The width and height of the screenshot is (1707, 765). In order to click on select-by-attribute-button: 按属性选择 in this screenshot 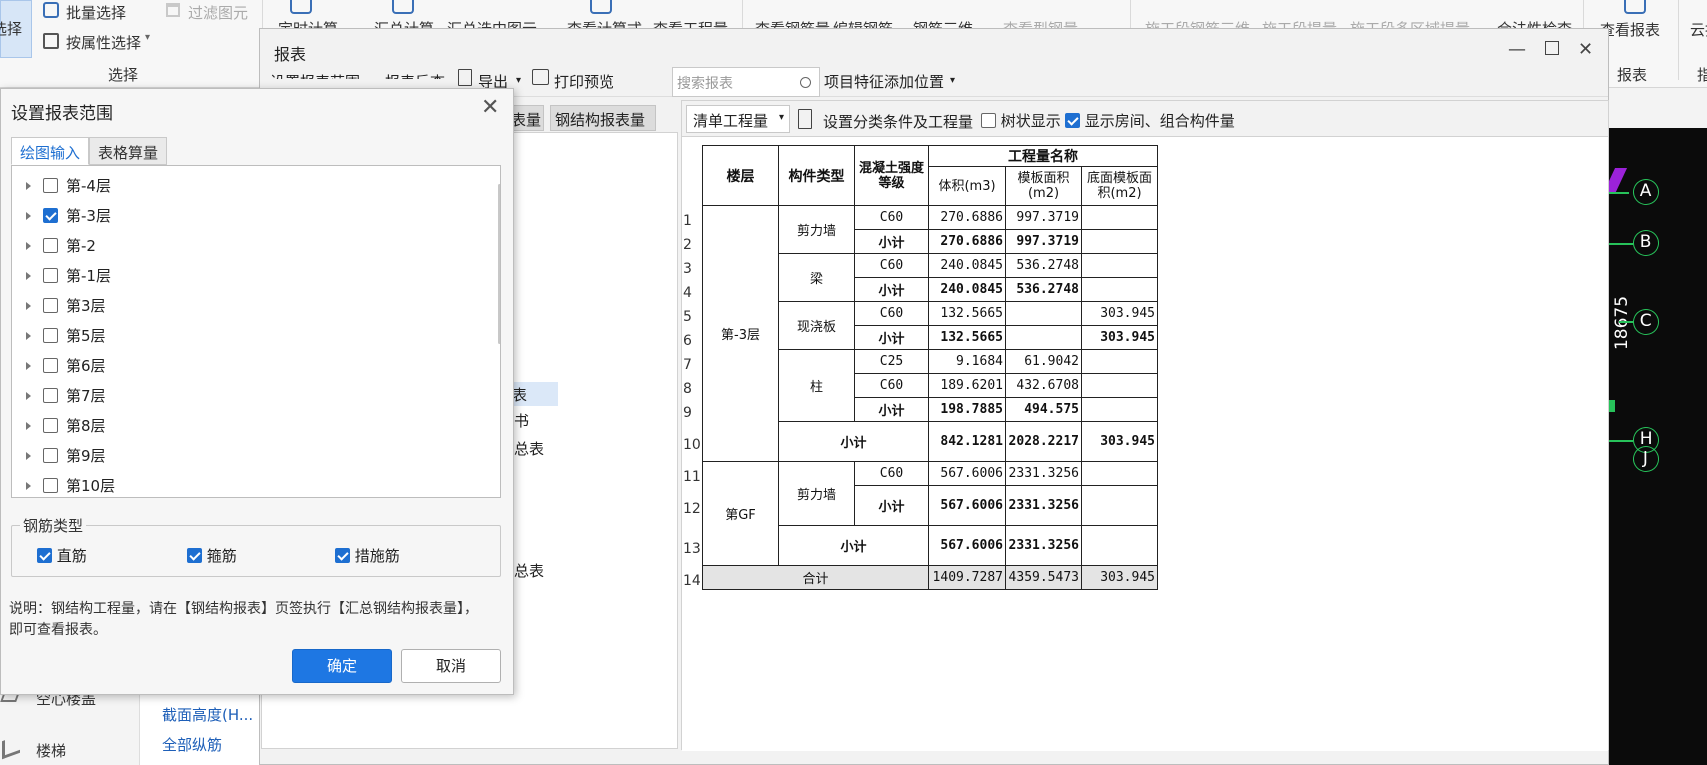, I will do `click(103, 42)`.